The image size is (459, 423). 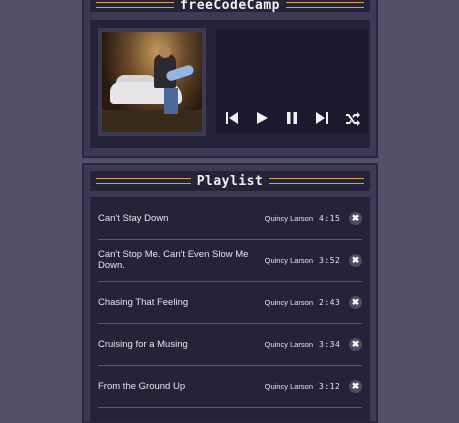 I want to click on album-art-legs, so click(x=171, y=101).